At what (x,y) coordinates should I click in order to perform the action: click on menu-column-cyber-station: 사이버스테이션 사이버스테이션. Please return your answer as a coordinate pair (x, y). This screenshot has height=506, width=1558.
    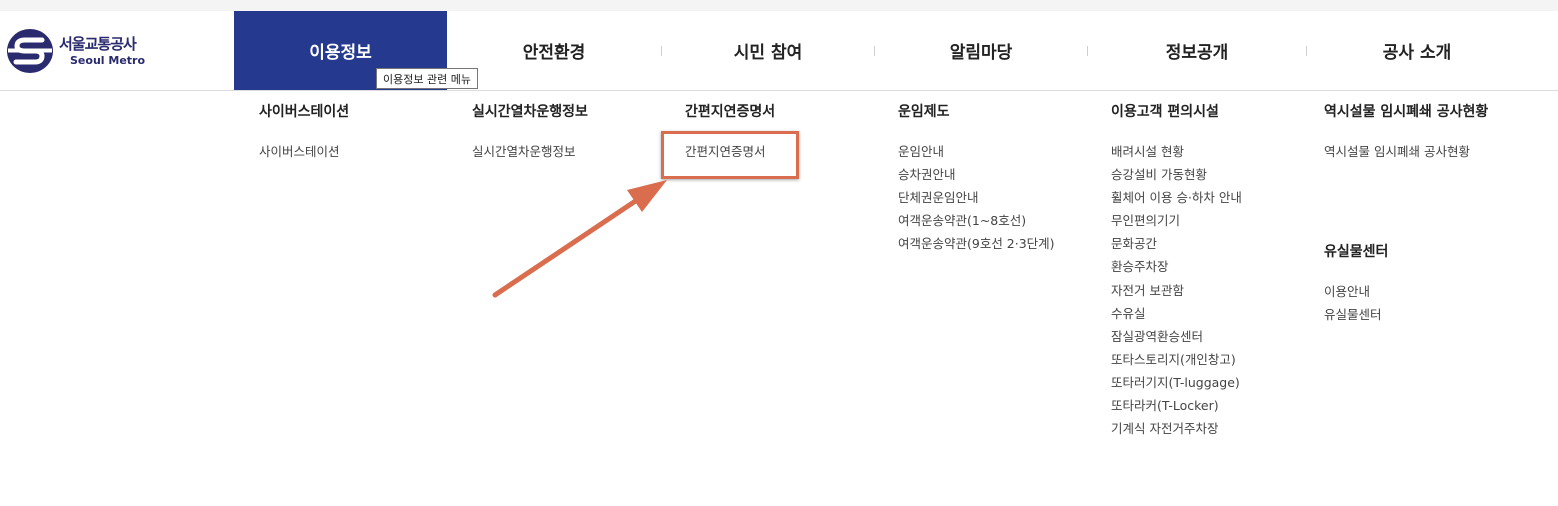
    Looking at the image, I should click on (304, 127).